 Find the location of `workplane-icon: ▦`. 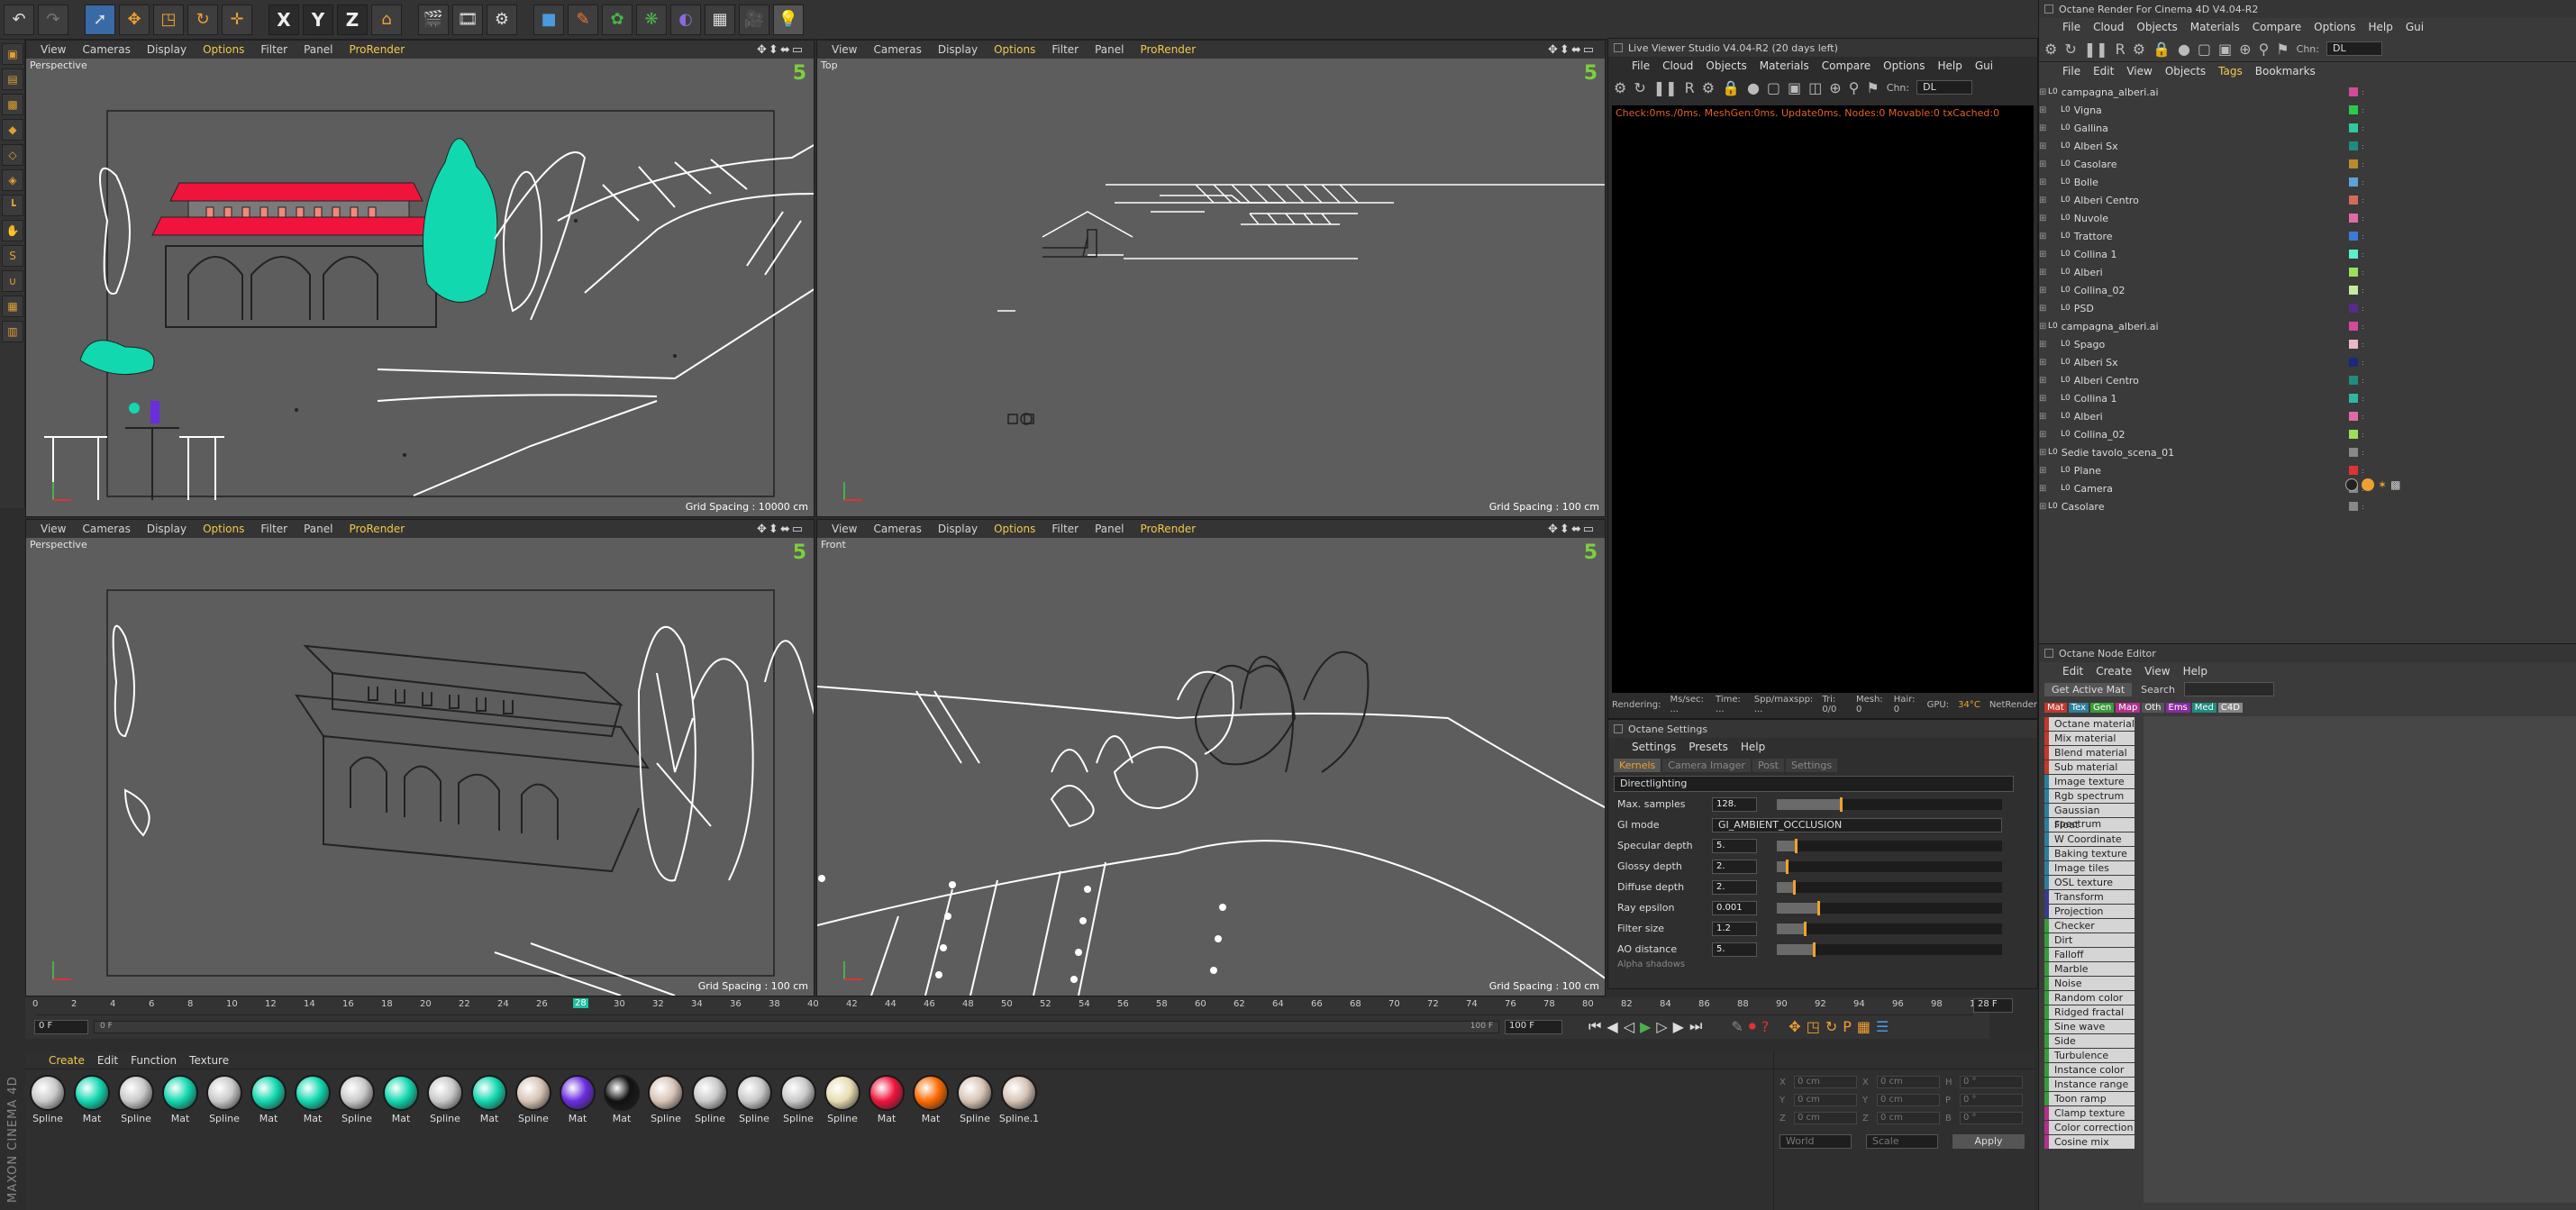

workplane-icon: ▦ is located at coordinates (12, 306).